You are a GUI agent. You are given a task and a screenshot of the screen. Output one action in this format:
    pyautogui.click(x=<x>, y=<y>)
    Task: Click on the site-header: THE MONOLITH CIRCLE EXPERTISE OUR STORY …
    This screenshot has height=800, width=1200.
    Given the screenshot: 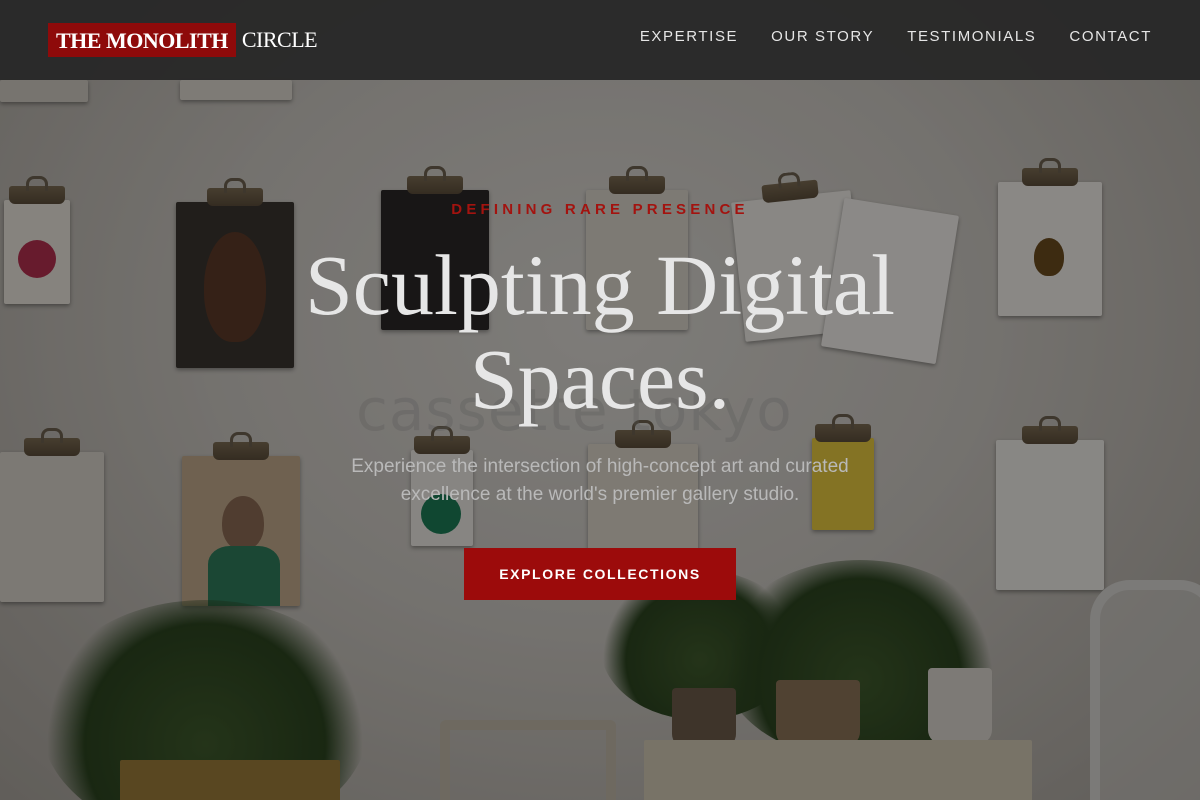 What is the action you would take?
    pyautogui.click(x=600, y=40)
    